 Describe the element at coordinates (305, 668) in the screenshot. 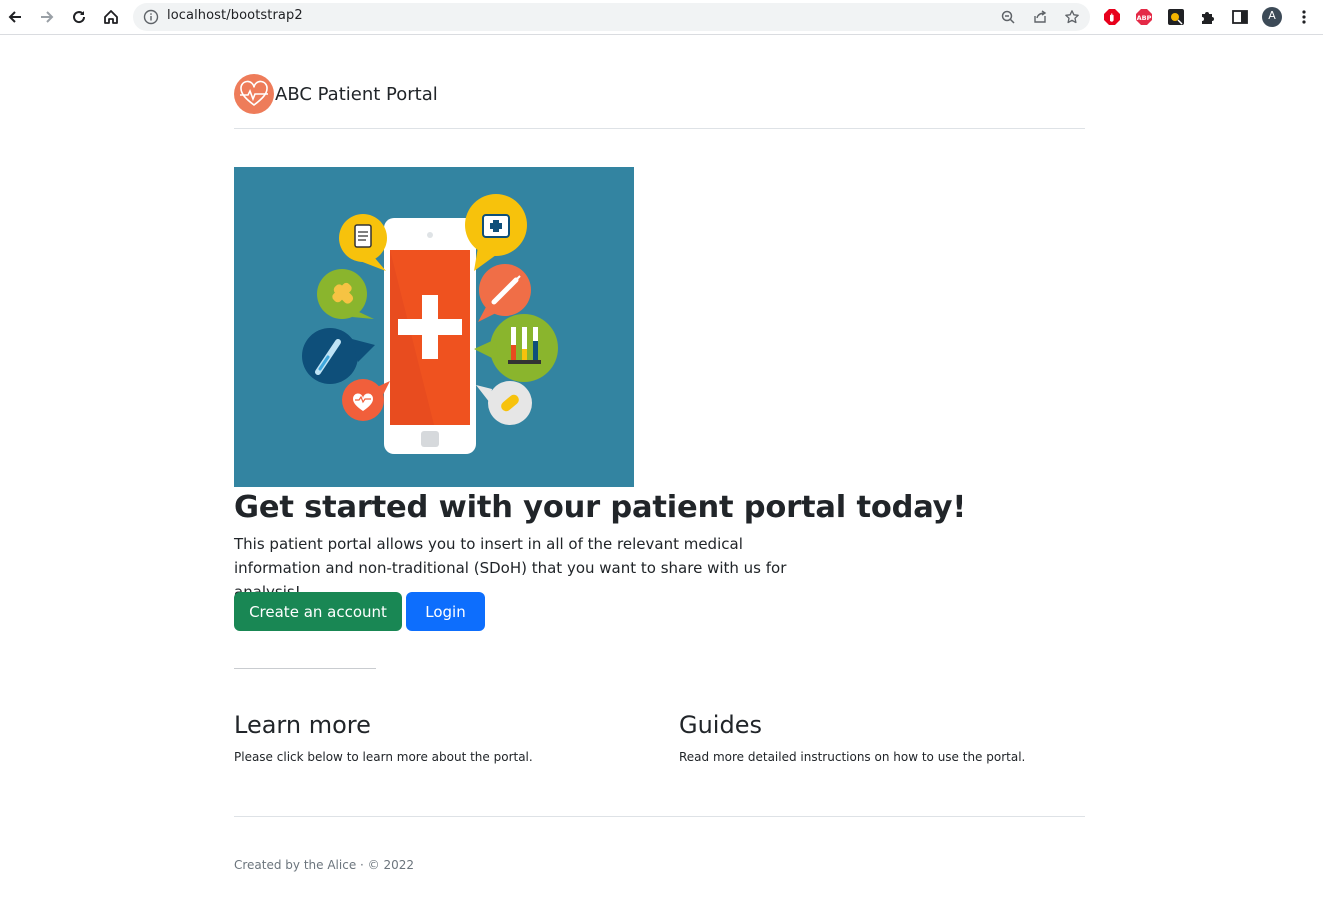

I see `section-divider` at that location.